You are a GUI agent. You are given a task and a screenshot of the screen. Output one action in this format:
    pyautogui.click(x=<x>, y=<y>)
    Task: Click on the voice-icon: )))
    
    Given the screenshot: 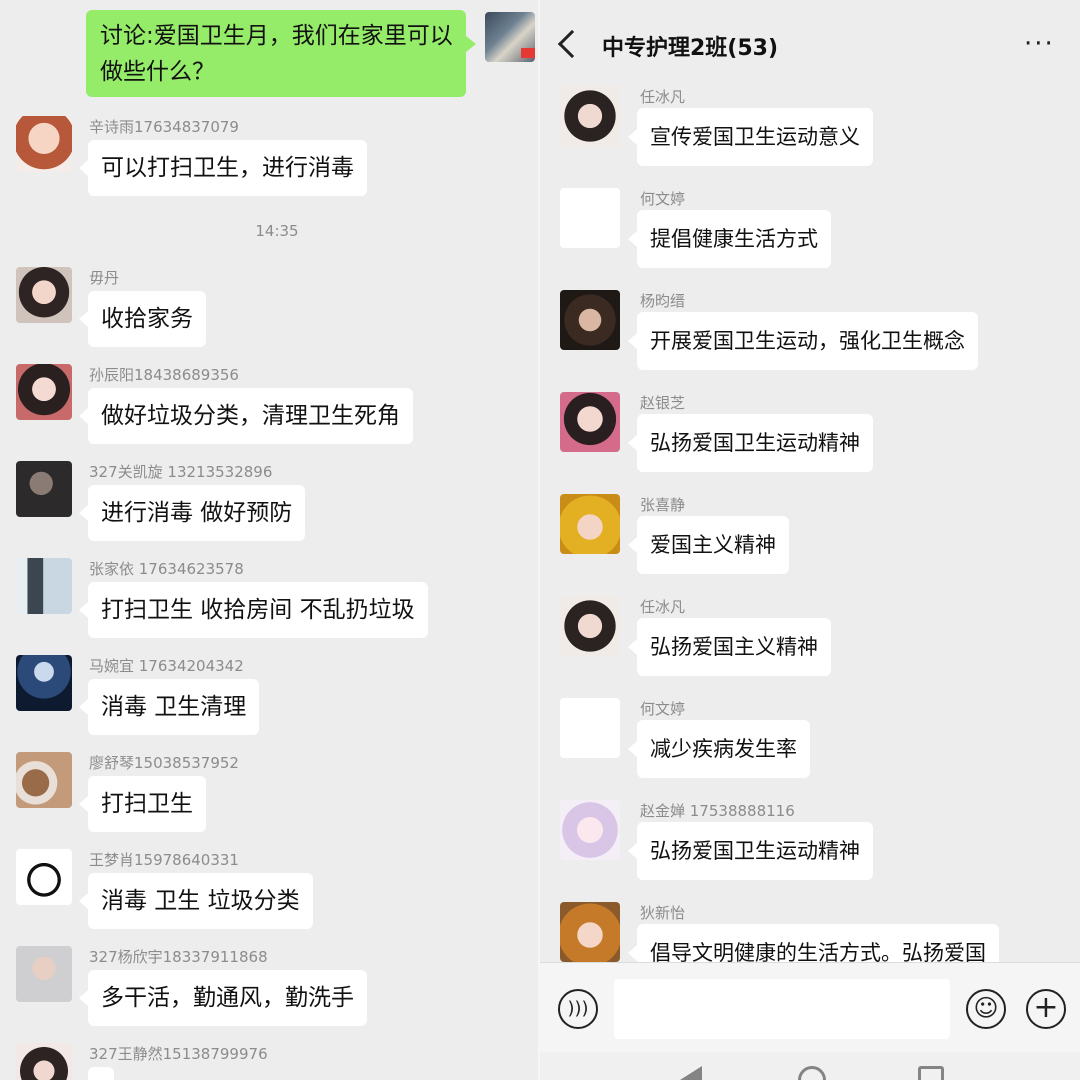 What is the action you would take?
    pyautogui.click(x=578, y=1009)
    